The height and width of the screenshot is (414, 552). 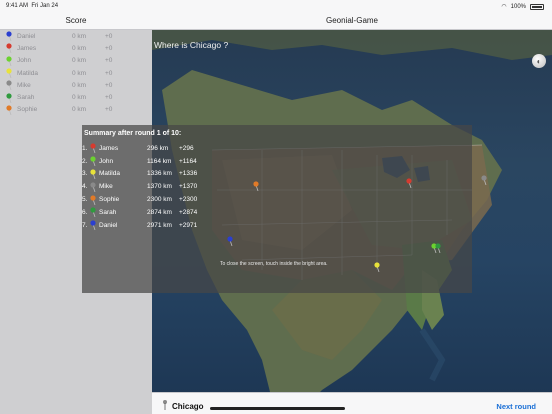 What do you see at coordinates (159, 174) in the screenshot?
I see `summary-distance: 1336 km` at bounding box center [159, 174].